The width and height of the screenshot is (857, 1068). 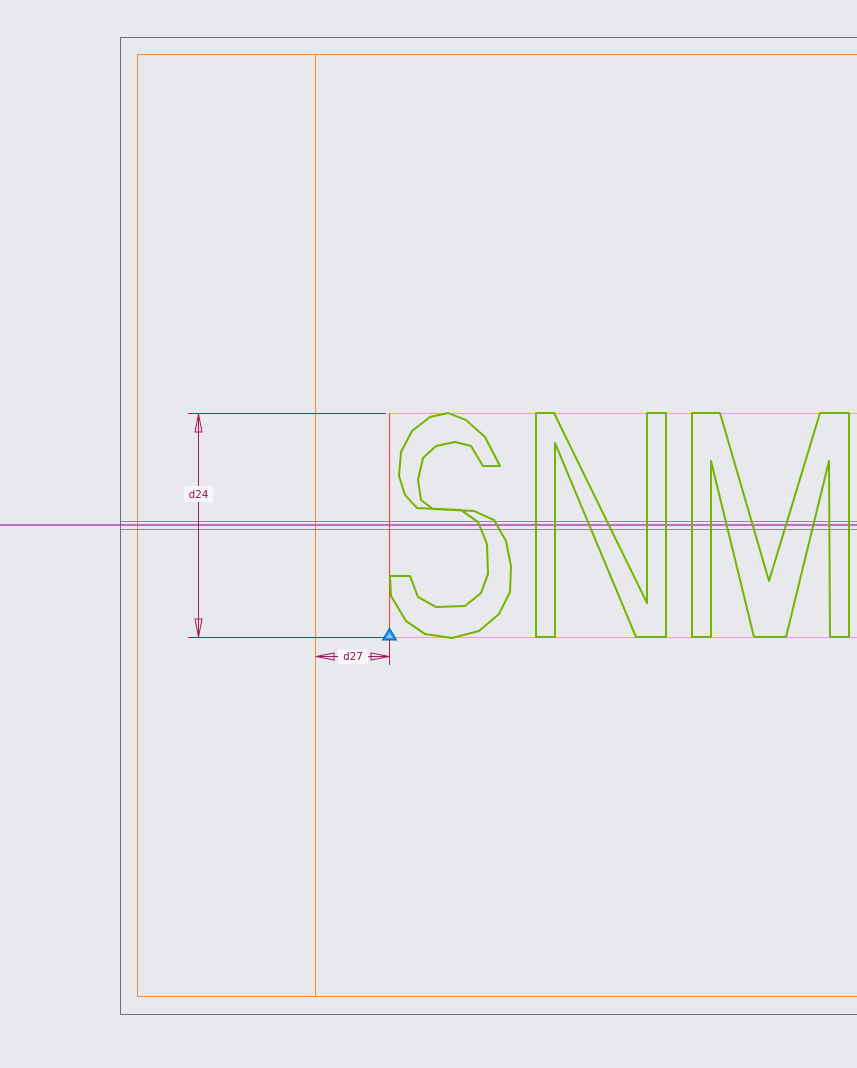 What do you see at coordinates (199, 494) in the screenshot?
I see `dimension-d24-label: d24` at bounding box center [199, 494].